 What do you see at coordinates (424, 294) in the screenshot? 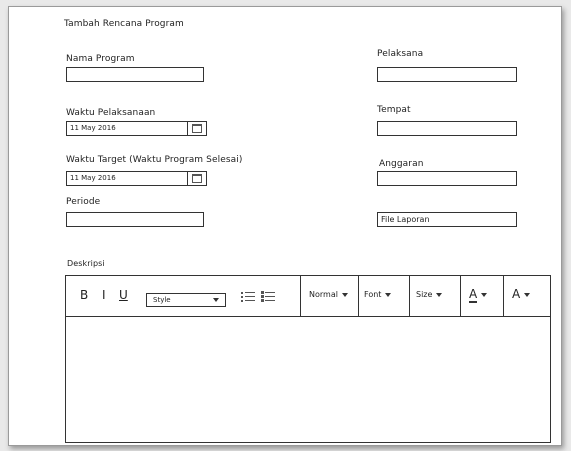
I see `size-select-value: Size` at bounding box center [424, 294].